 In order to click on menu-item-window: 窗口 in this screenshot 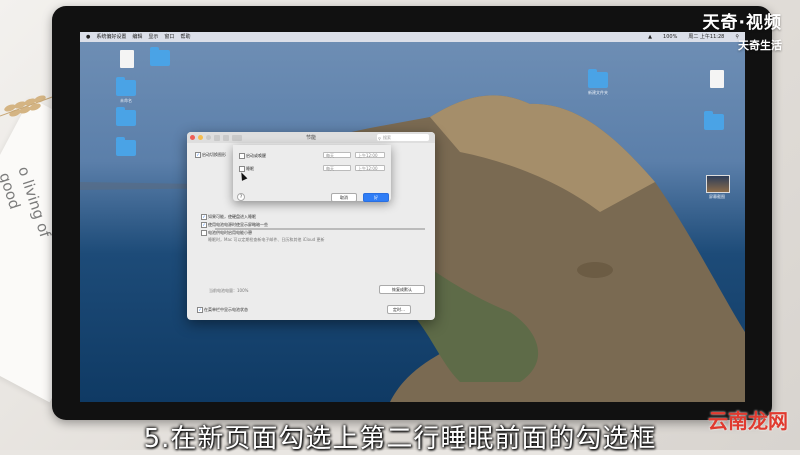, I will do `click(169, 37)`.